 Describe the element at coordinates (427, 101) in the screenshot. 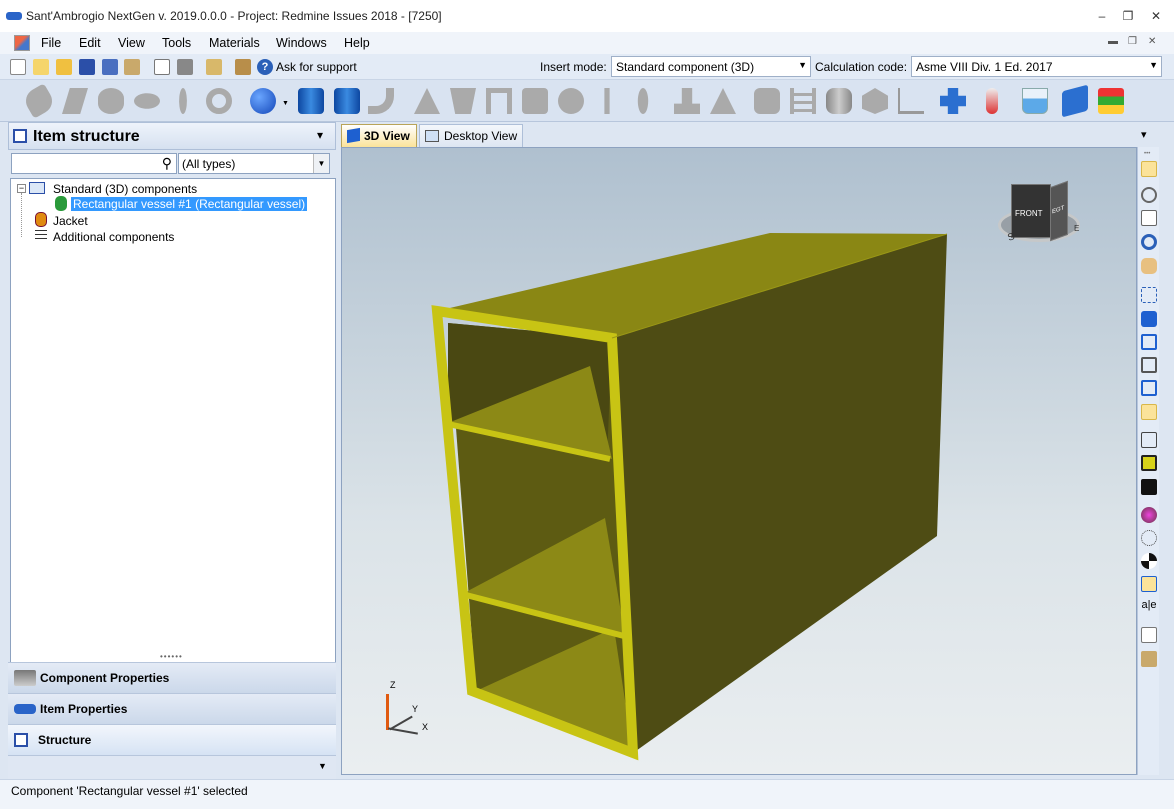

I see `support-icon` at that location.